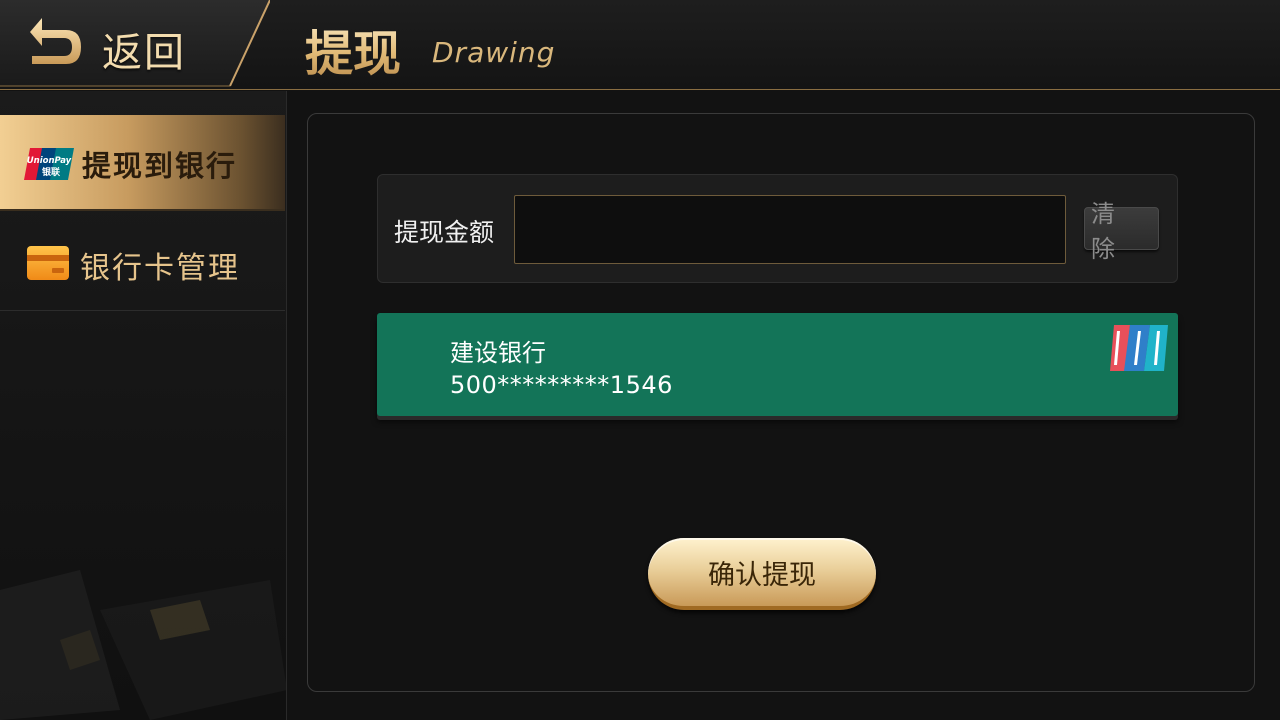  I want to click on amount-input, so click(790, 229).